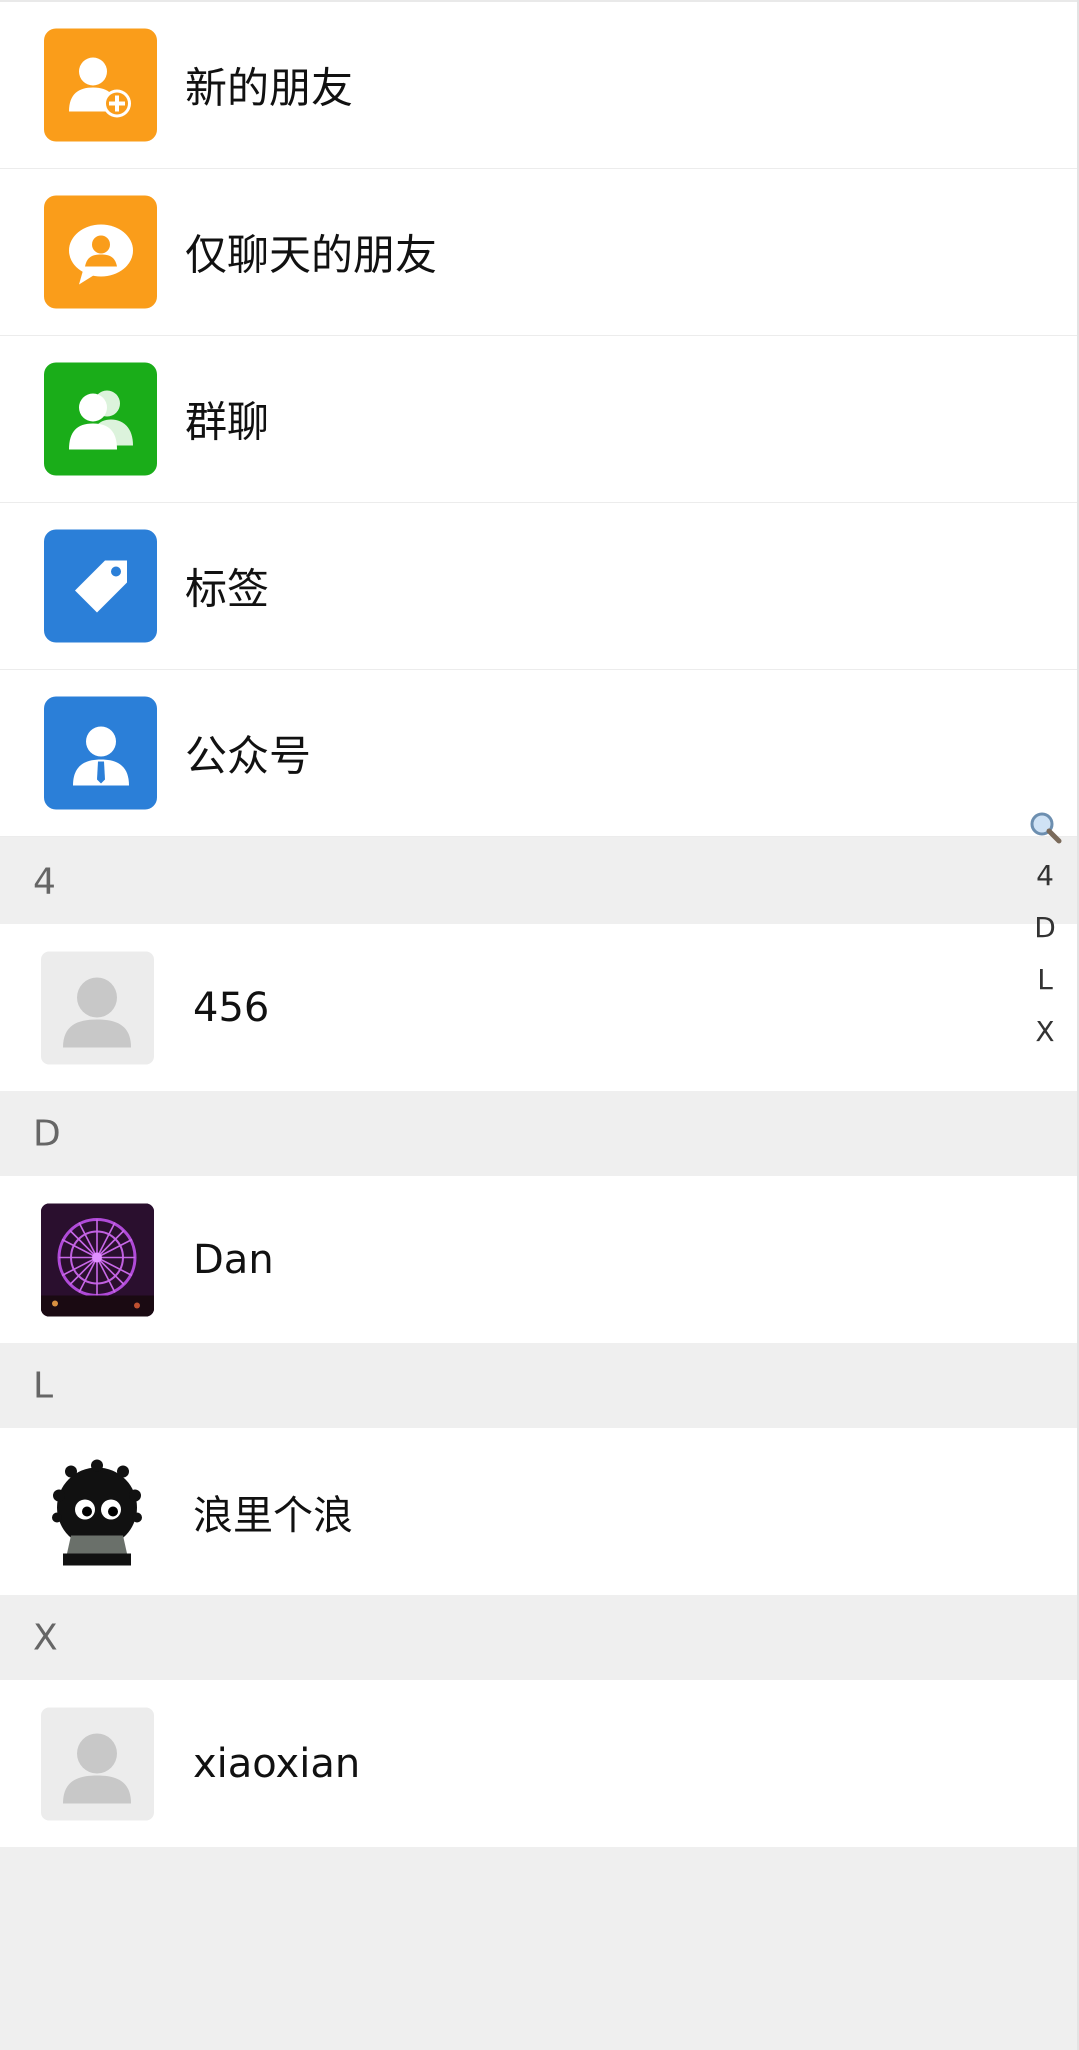 The width and height of the screenshot is (1079, 2050). What do you see at coordinates (231, 1007) in the screenshot?
I see `contact-name: 456` at bounding box center [231, 1007].